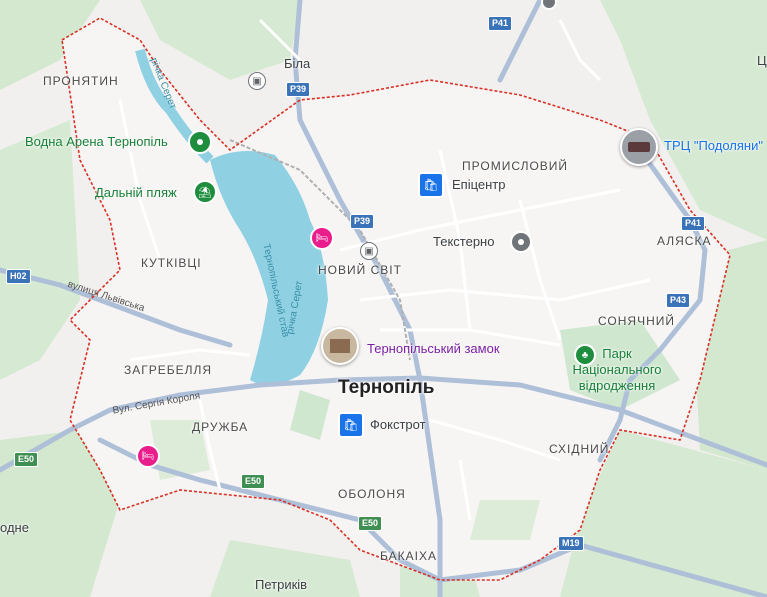 This screenshot has width=767, height=597. I want to click on road-shield-h02: H02, so click(18, 276).